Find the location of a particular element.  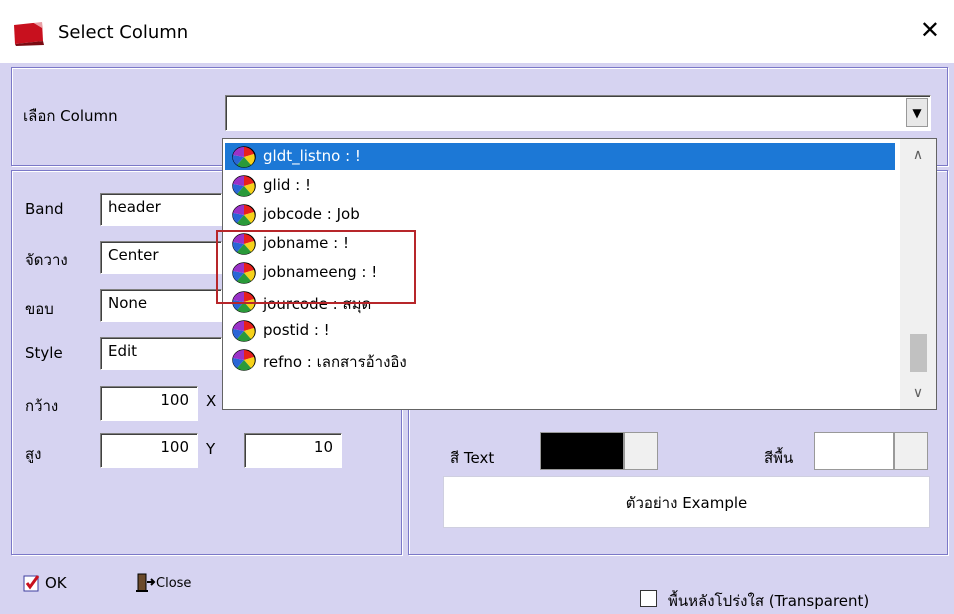

ok-label: OK is located at coordinates (56, 583).